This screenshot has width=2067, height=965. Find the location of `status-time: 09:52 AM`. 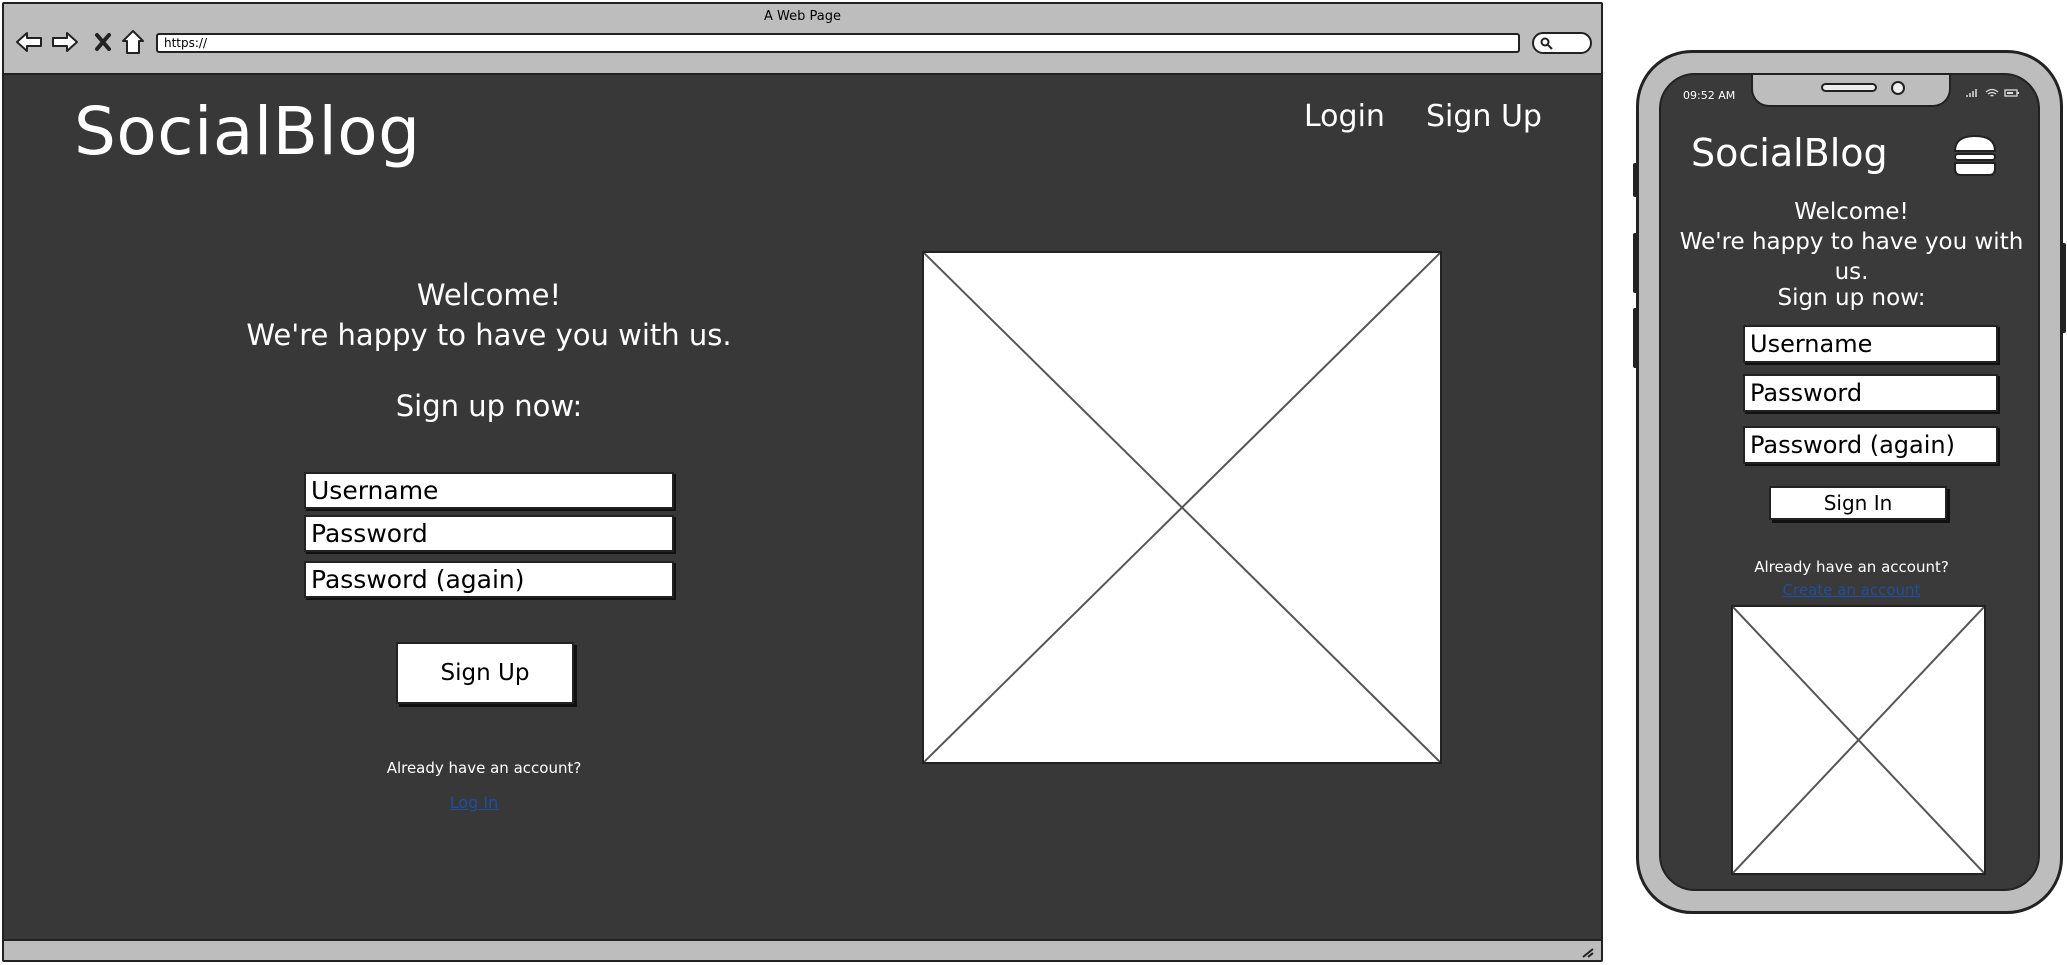

status-time: 09:52 AM is located at coordinates (1709, 95).